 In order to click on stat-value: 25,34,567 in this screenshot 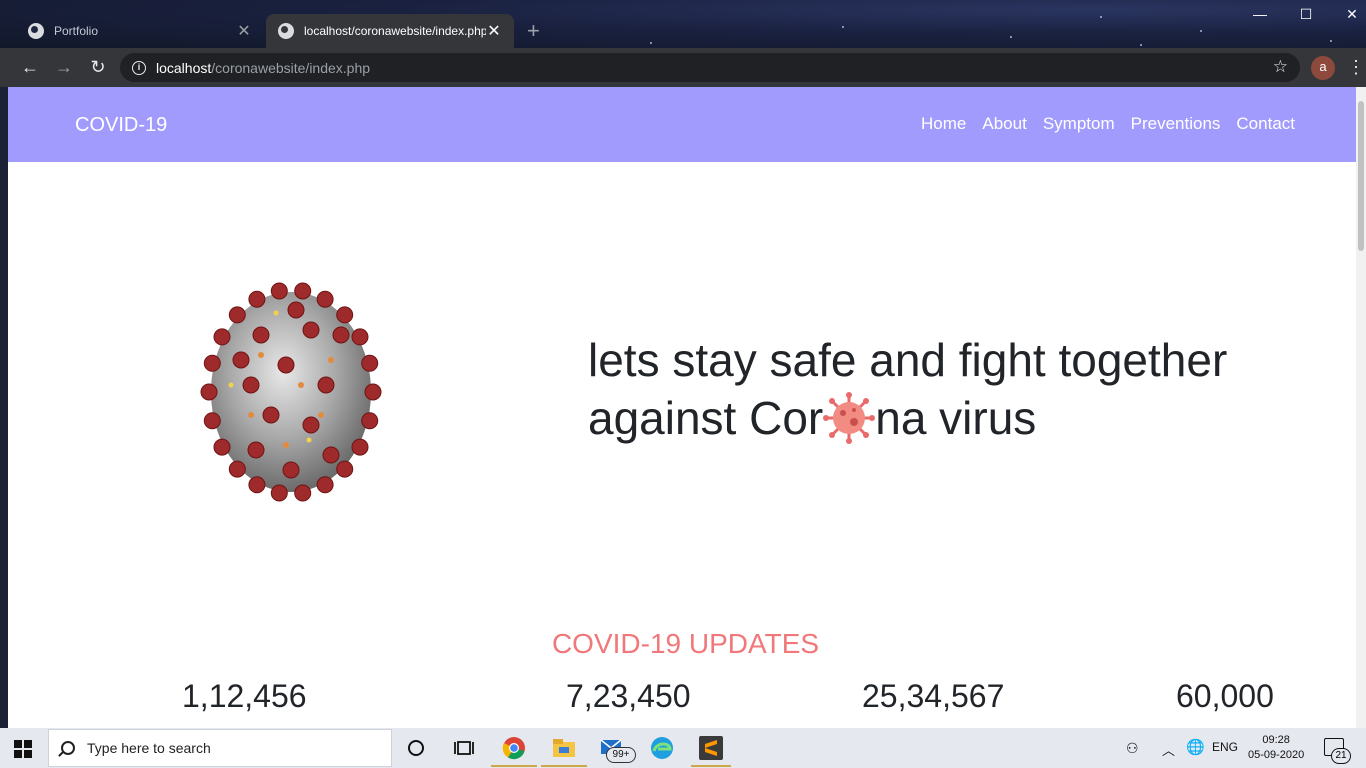, I will do `click(933, 696)`.